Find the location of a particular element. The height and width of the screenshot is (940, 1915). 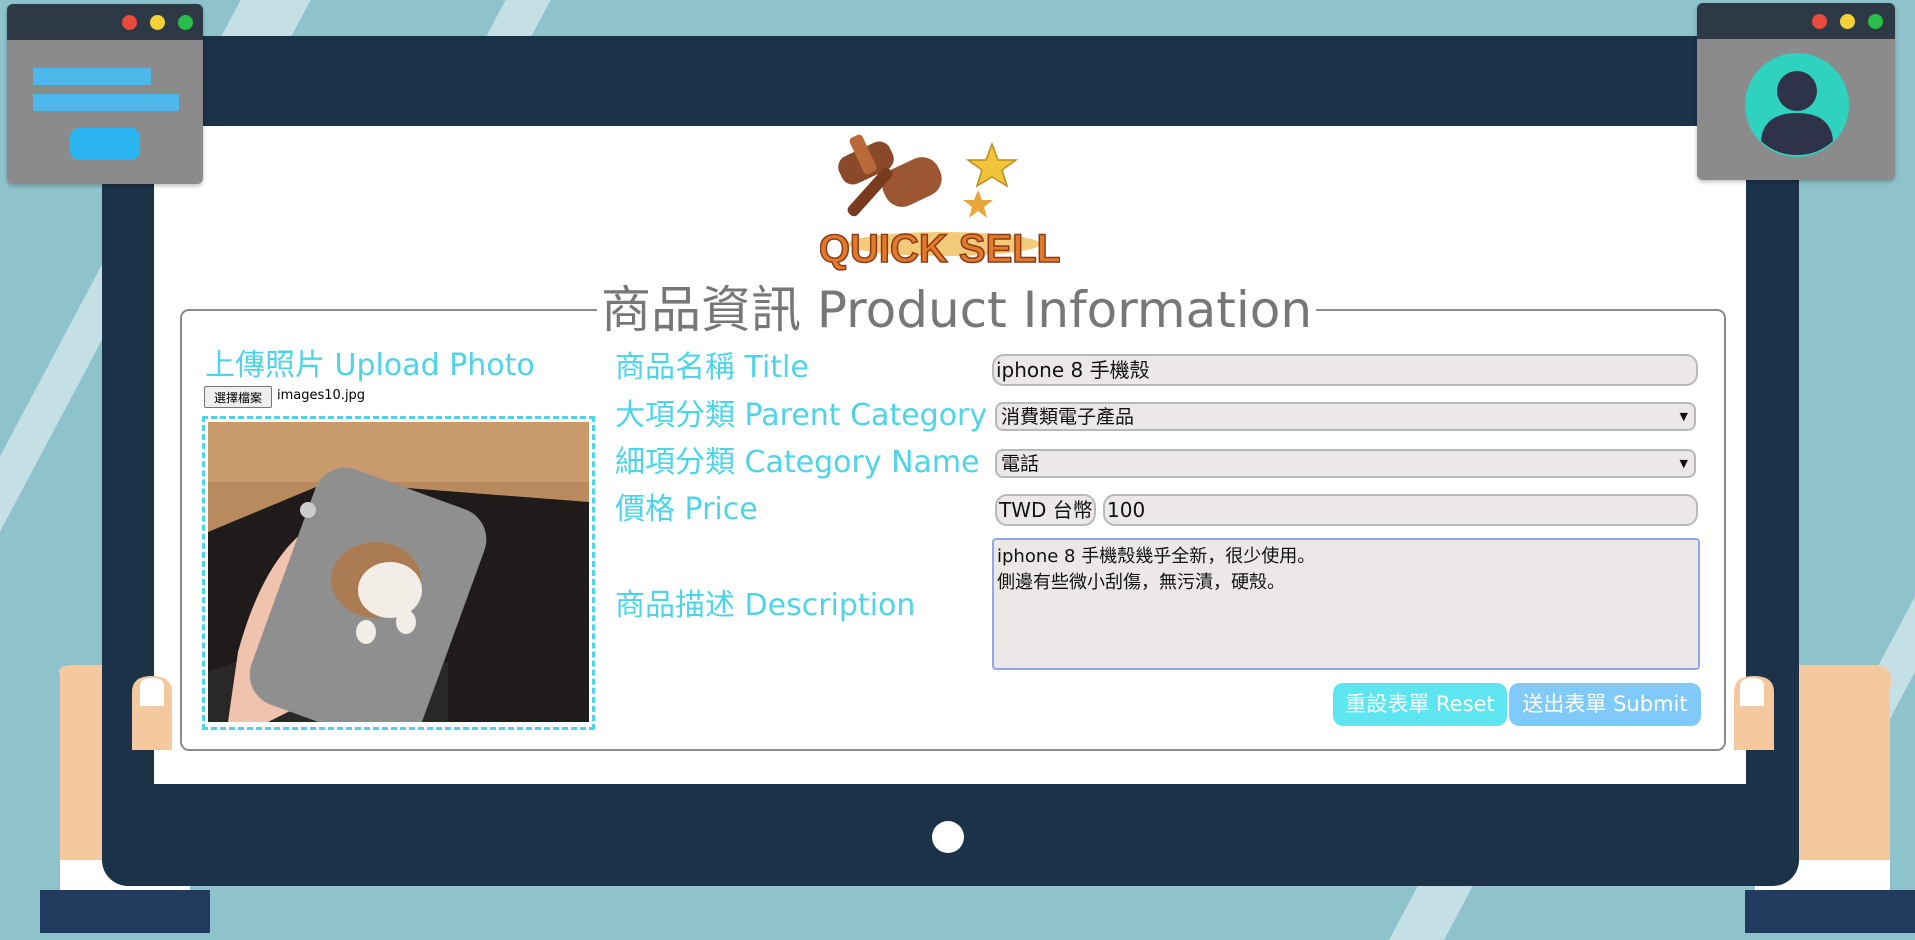

reset-button: 重設表單 Reset is located at coordinates (1420, 704).